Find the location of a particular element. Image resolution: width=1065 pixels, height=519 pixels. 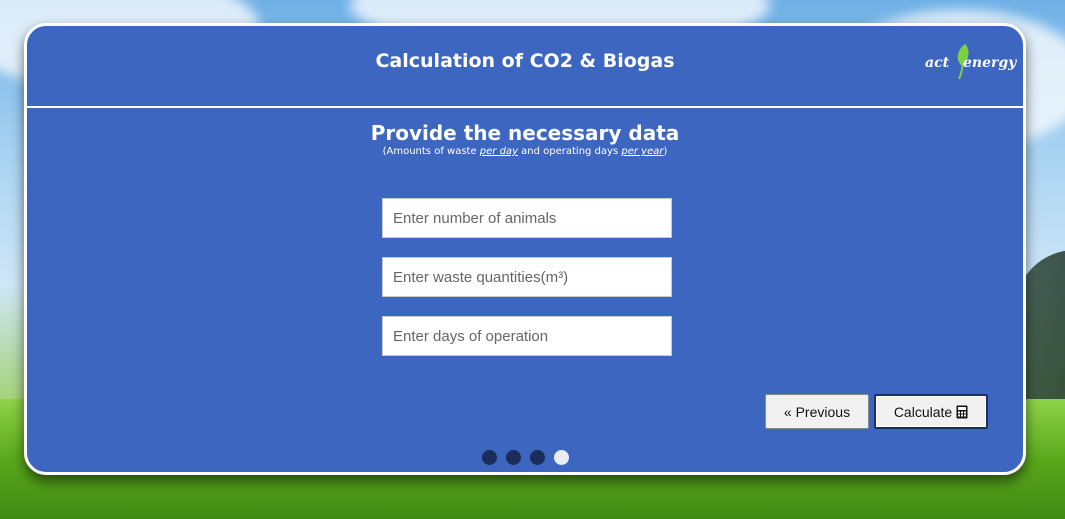

animals-input is located at coordinates (527, 218).